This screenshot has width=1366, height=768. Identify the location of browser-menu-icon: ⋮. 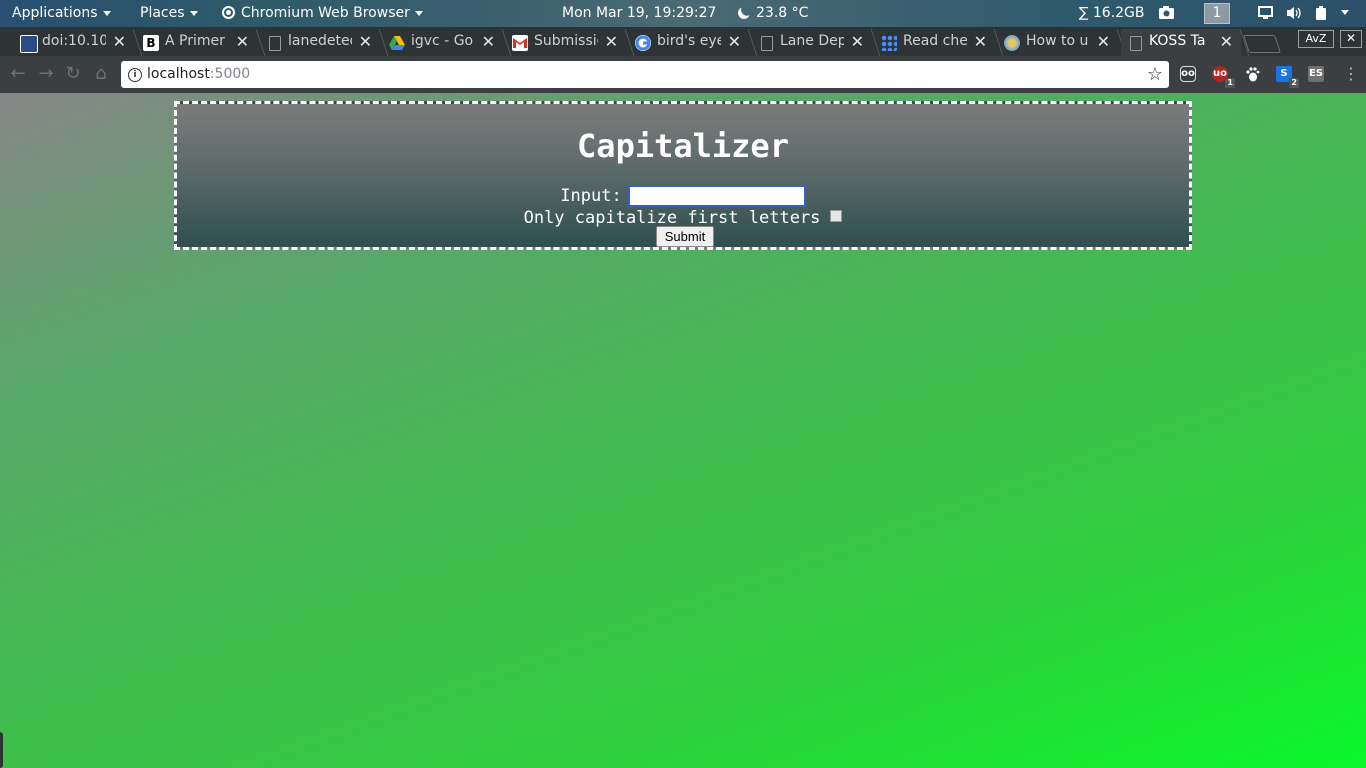
(1351, 74).